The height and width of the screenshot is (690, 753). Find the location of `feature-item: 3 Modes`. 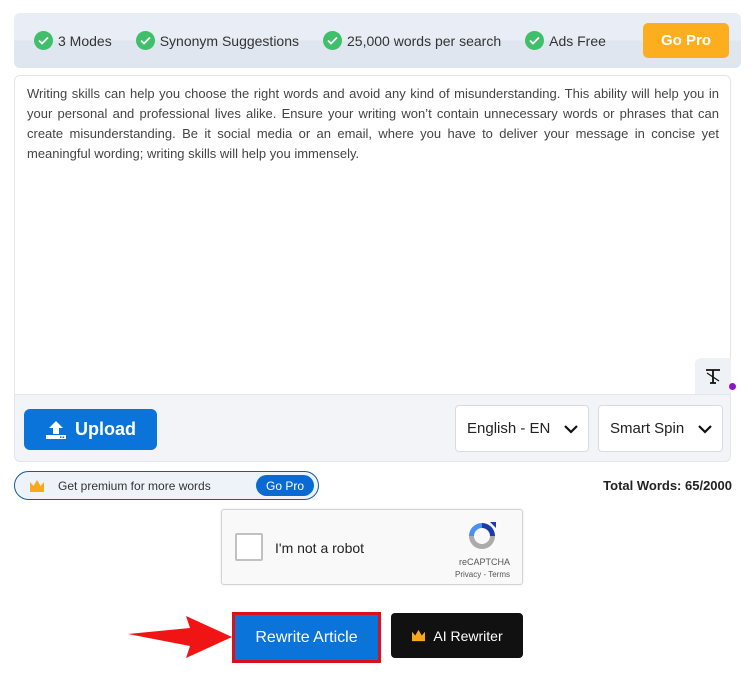

feature-item: 3 Modes is located at coordinates (73, 40).